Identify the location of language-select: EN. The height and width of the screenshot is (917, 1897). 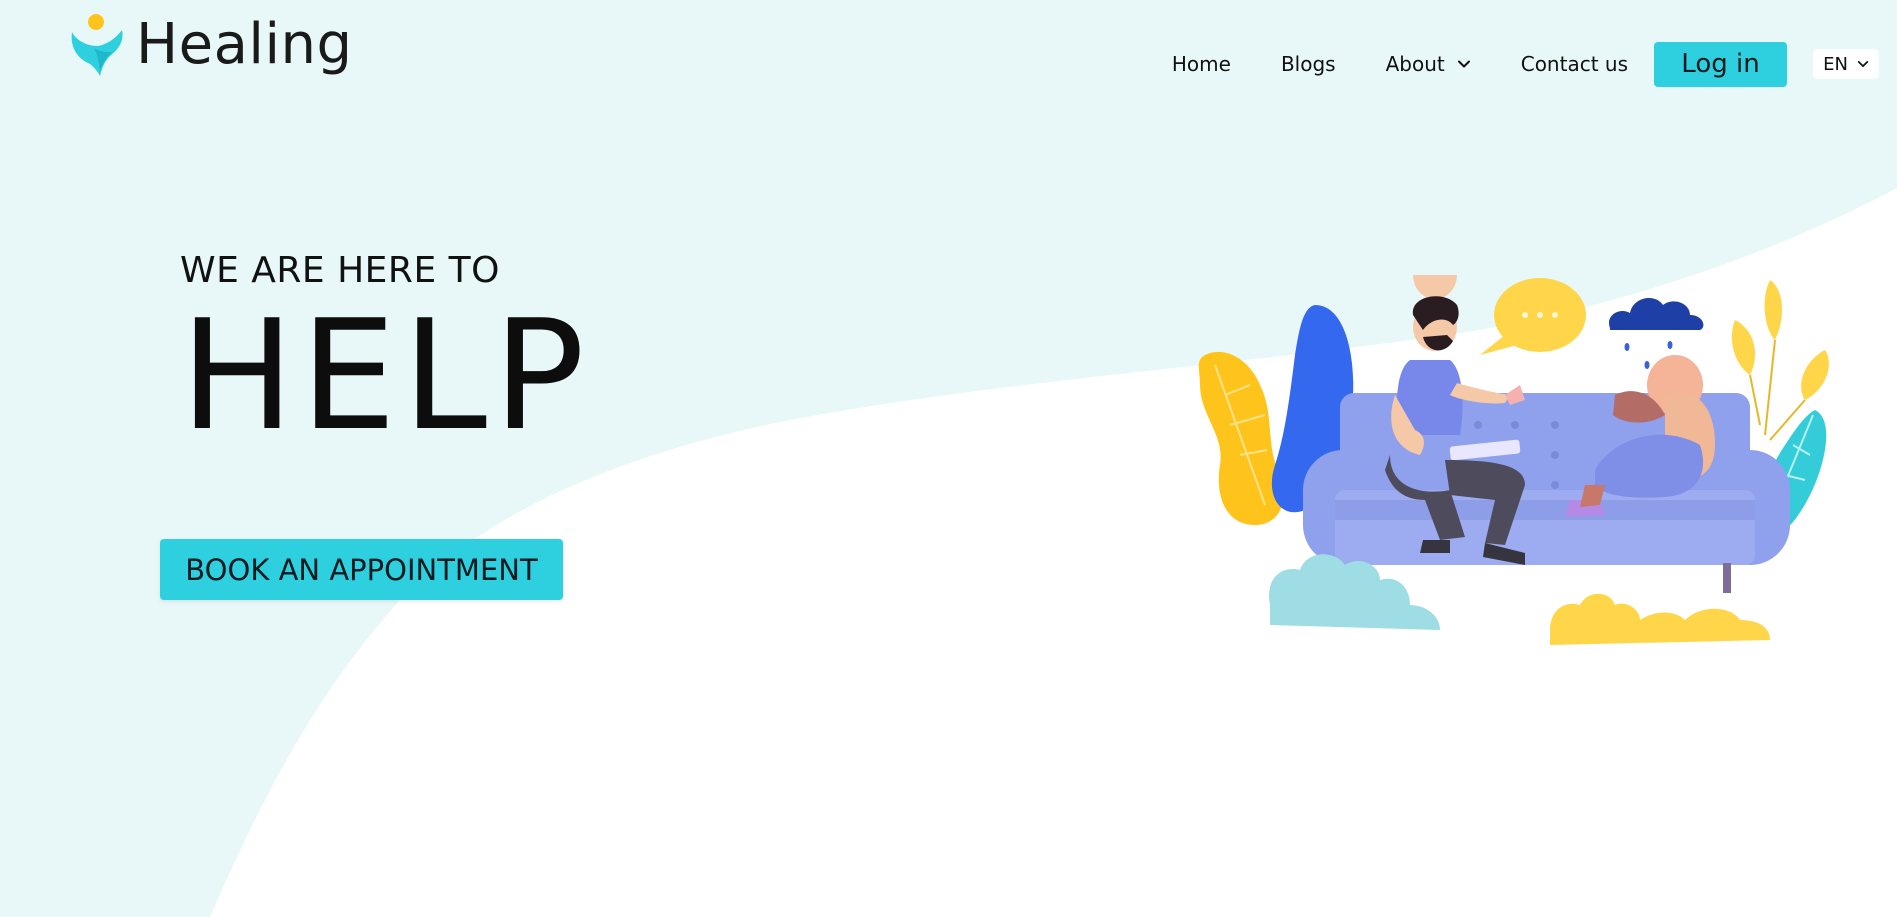
(1846, 64).